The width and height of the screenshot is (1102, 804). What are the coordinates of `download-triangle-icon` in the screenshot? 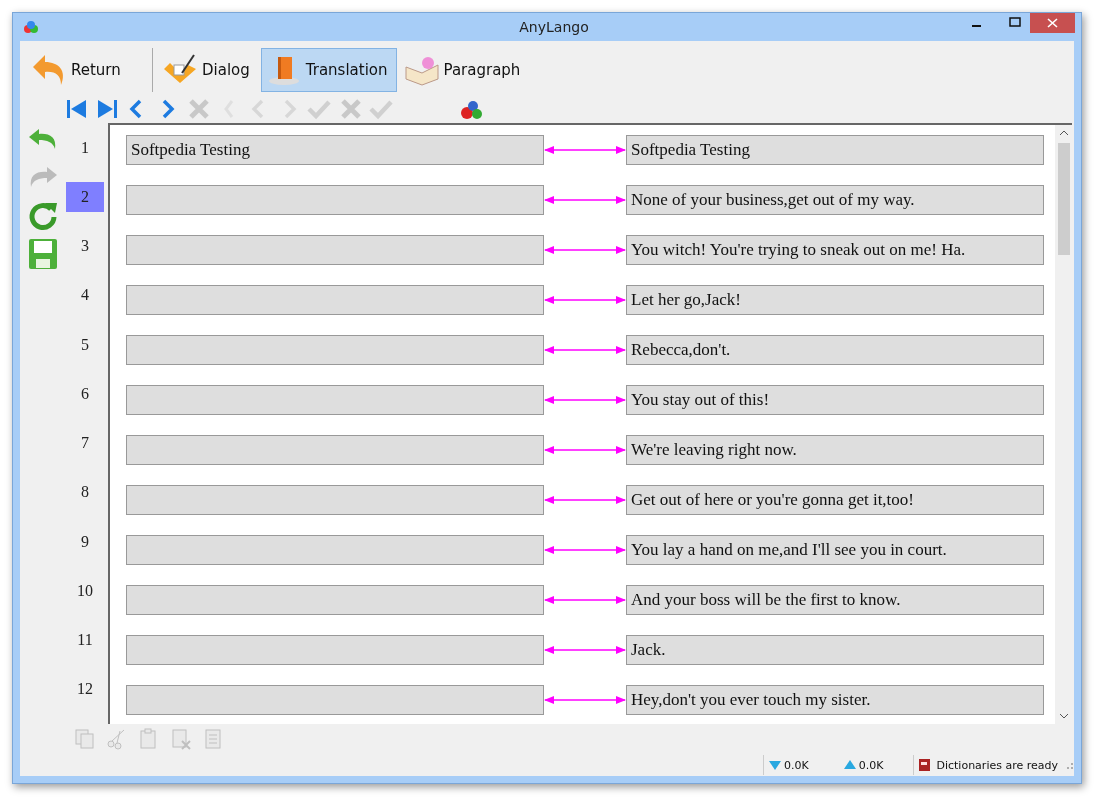 It's located at (775, 765).